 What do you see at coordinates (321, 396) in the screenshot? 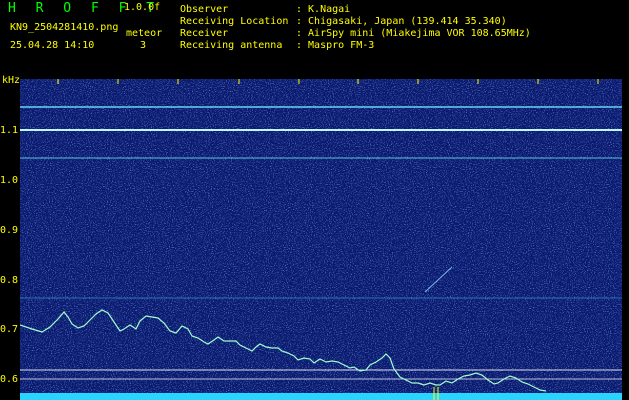
I see `bottom-band` at bounding box center [321, 396].